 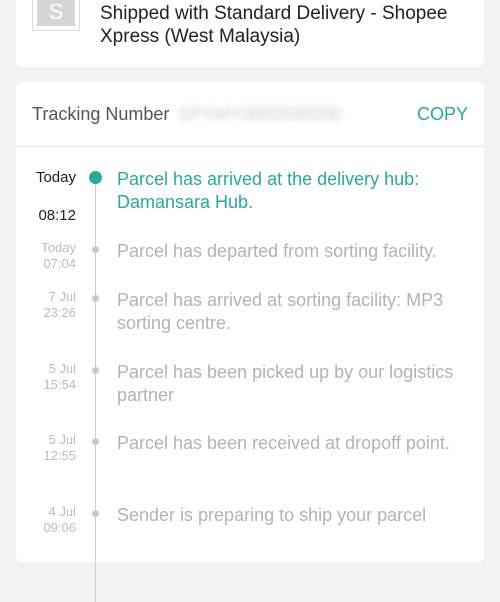 What do you see at coordinates (260, 114) in the screenshot?
I see `tracking-number-value: SPXMY0000000000` at bounding box center [260, 114].